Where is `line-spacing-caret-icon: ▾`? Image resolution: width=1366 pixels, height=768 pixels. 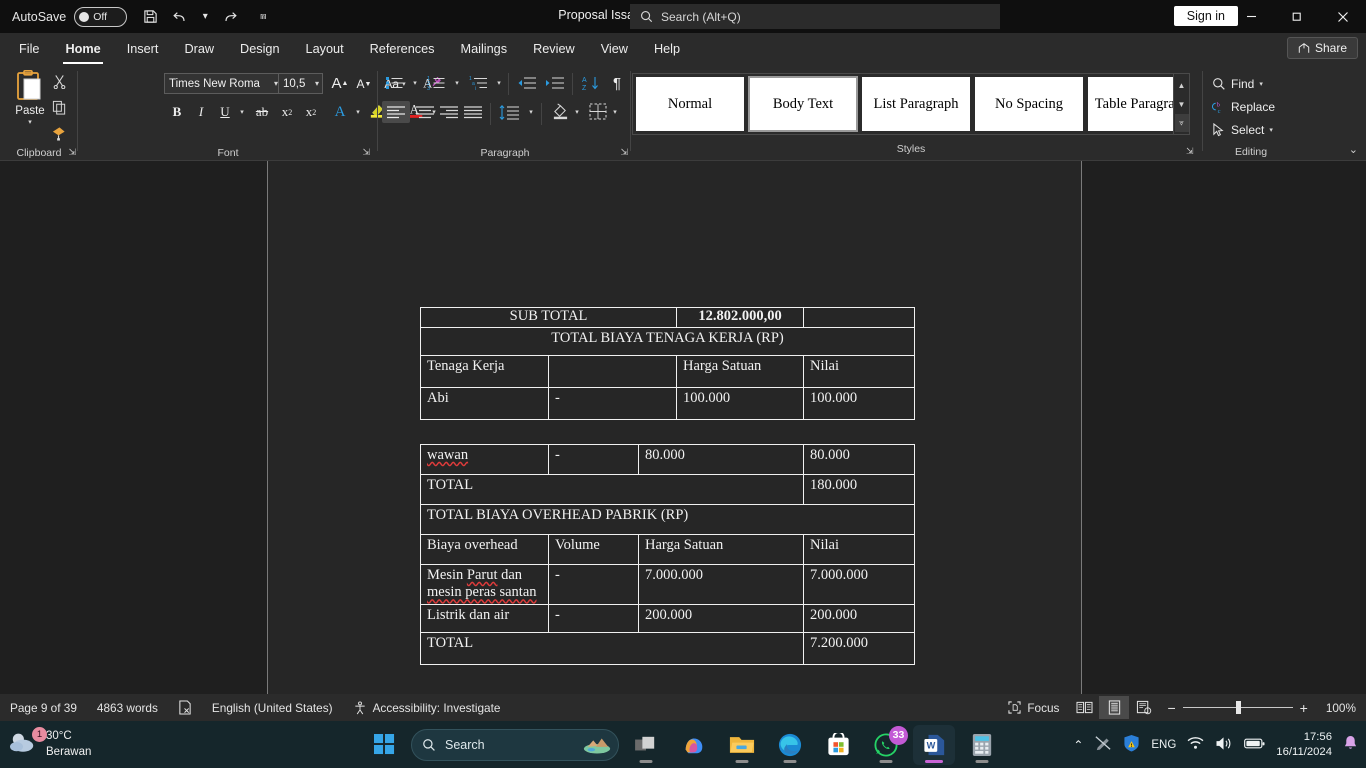
line-spacing-caret-icon: ▾ is located at coordinates (531, 112).